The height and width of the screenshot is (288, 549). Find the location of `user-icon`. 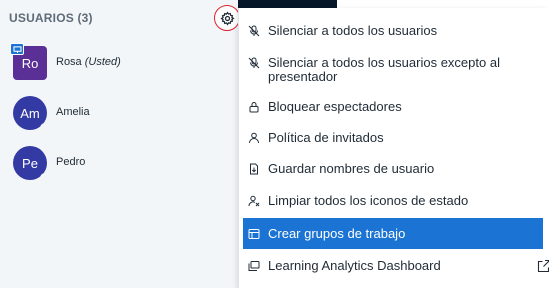

user-icon is located at coordinates (253, 138).